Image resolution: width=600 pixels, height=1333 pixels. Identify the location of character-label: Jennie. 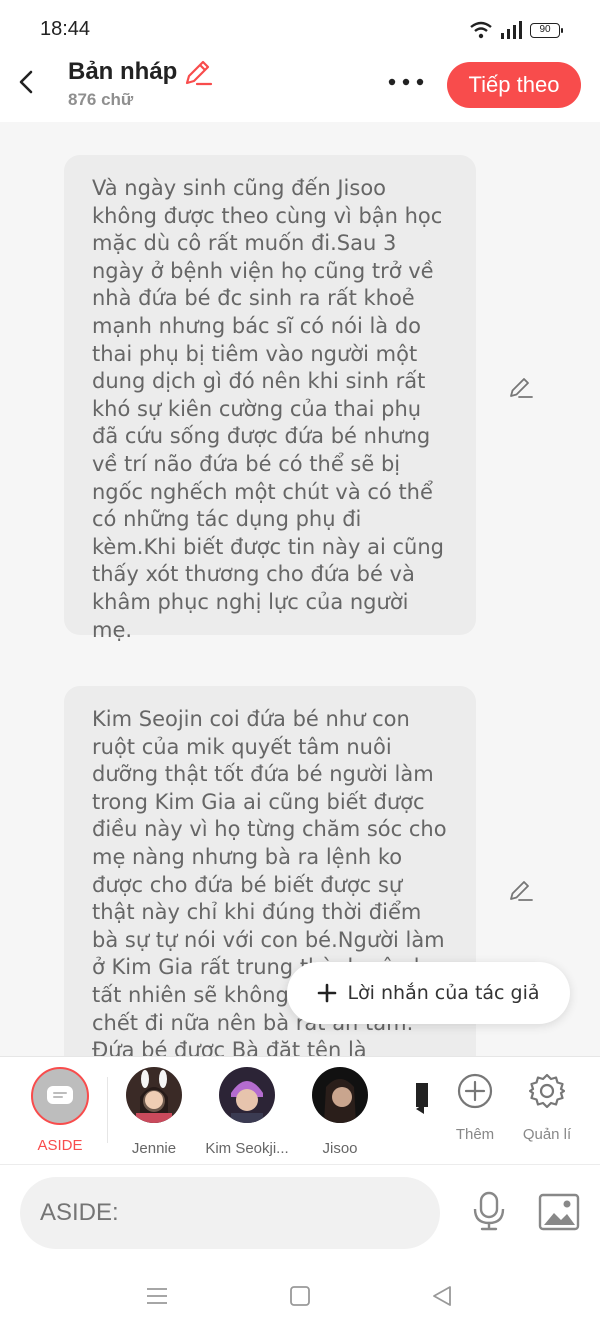
(154, 1148).